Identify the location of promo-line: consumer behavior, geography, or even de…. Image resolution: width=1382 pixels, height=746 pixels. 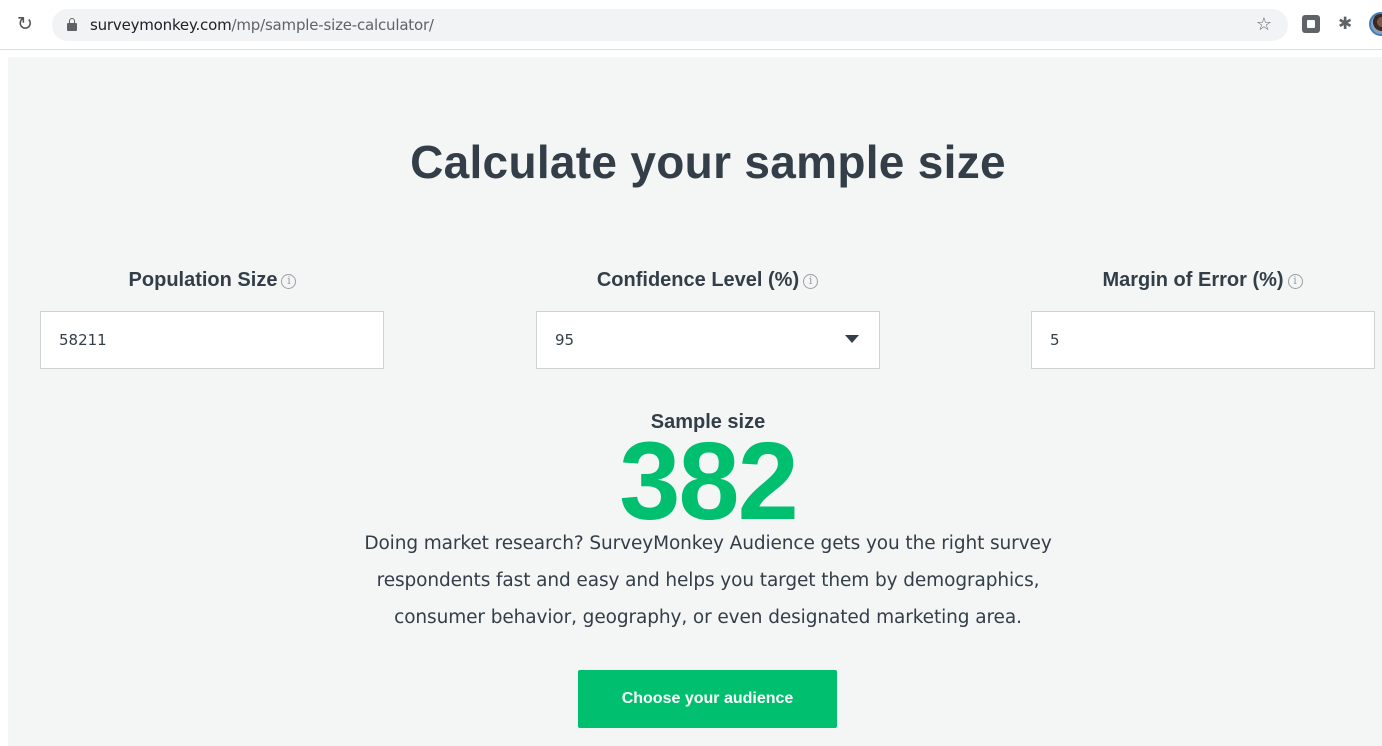
(708, 617).